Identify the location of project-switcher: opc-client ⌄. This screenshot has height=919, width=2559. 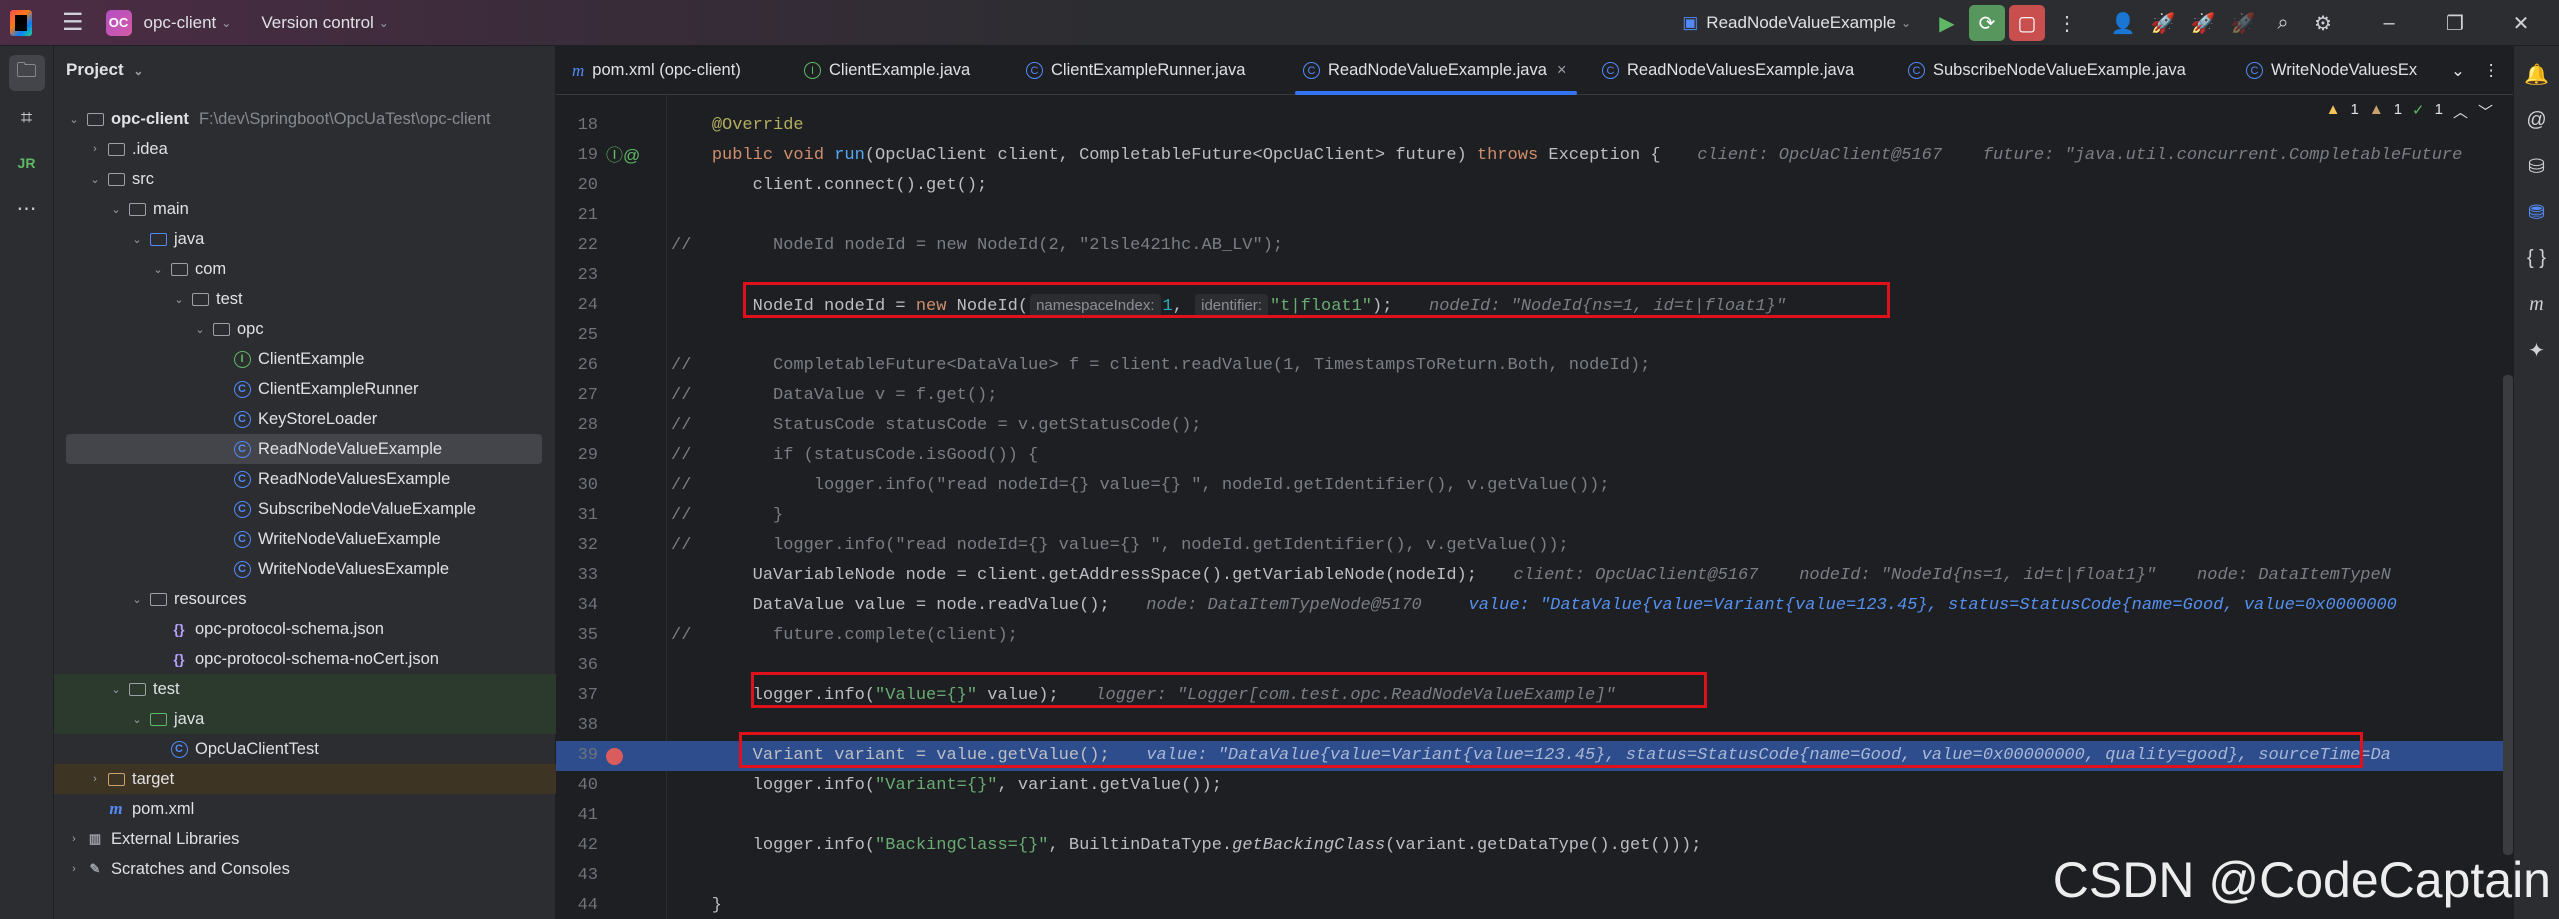
(188, 23).